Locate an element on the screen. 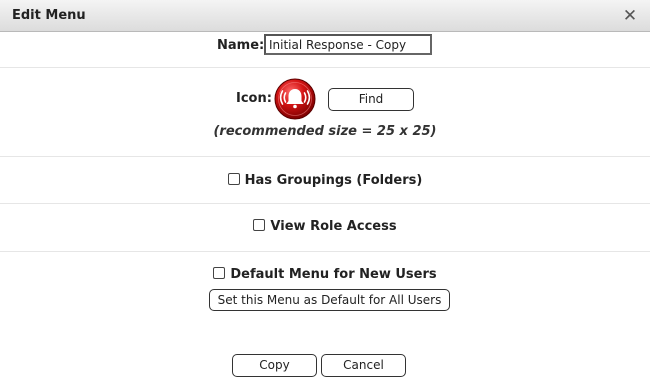  icon-label: Icon: is located at coordinates (254, 98).